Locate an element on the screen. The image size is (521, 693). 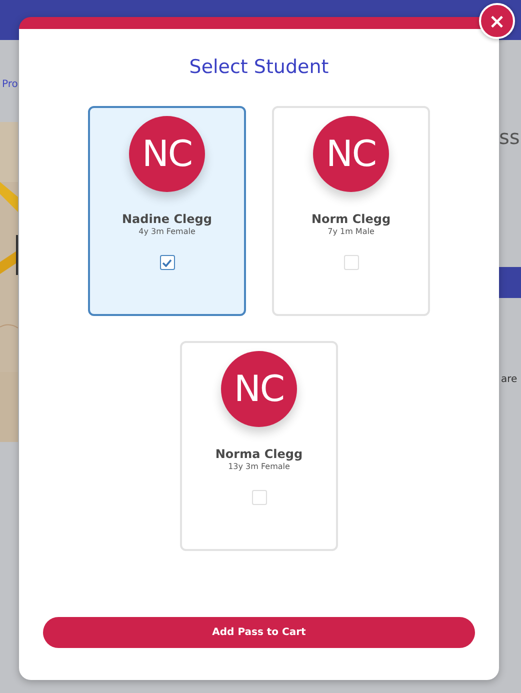
student-card: NC Norm Clegg 7y 1m Male is located at coordinates (351, 211).